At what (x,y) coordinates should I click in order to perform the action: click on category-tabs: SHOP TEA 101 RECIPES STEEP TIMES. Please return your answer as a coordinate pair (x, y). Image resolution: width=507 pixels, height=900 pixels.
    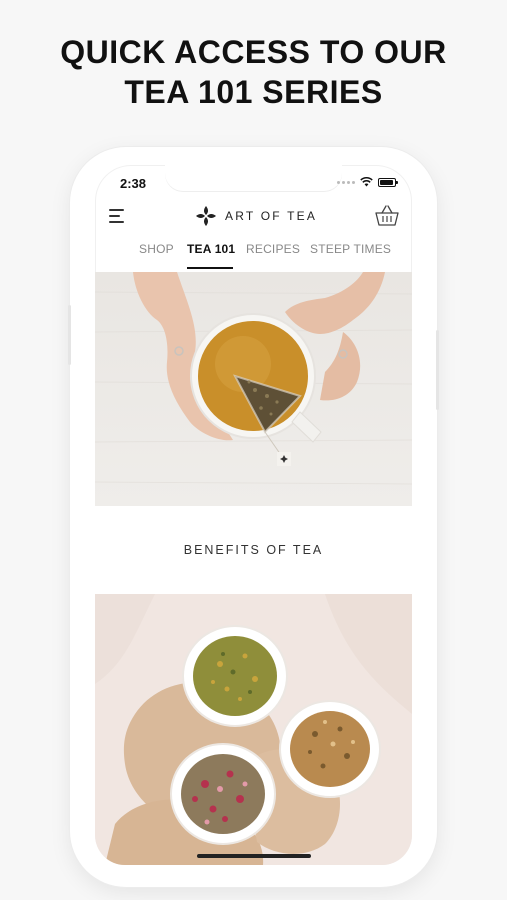
    Looking at the image, I should click on (253, 255).